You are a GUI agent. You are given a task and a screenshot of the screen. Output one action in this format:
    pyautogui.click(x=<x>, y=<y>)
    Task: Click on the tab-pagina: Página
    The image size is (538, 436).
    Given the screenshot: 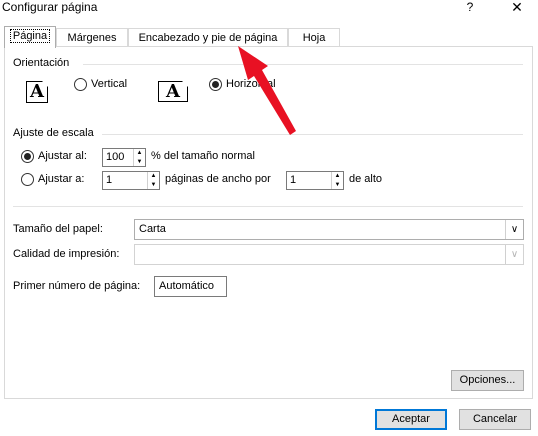 What is the action you would take?
    pyautogui.click(x=30, y=37)
    